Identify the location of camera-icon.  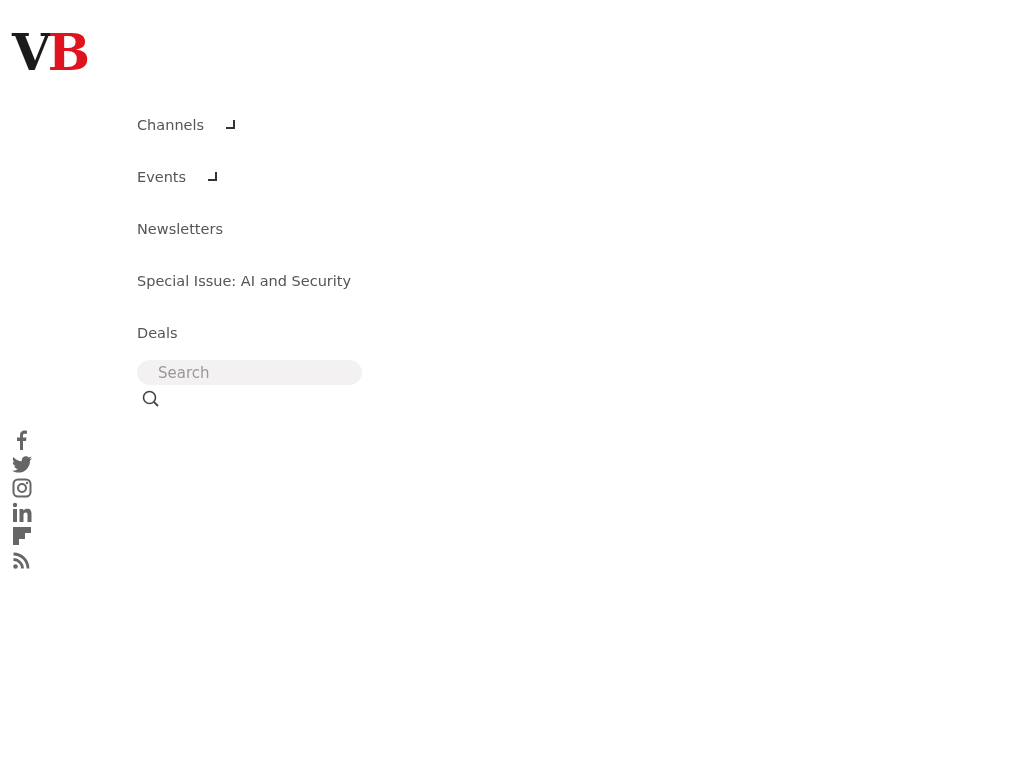
(22, 488).